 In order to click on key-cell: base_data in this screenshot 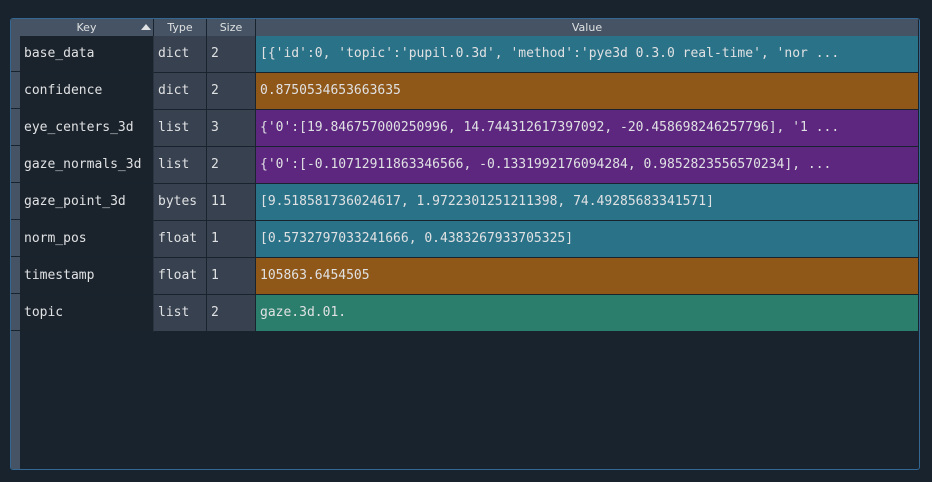, I will do `click(87, 54)`.